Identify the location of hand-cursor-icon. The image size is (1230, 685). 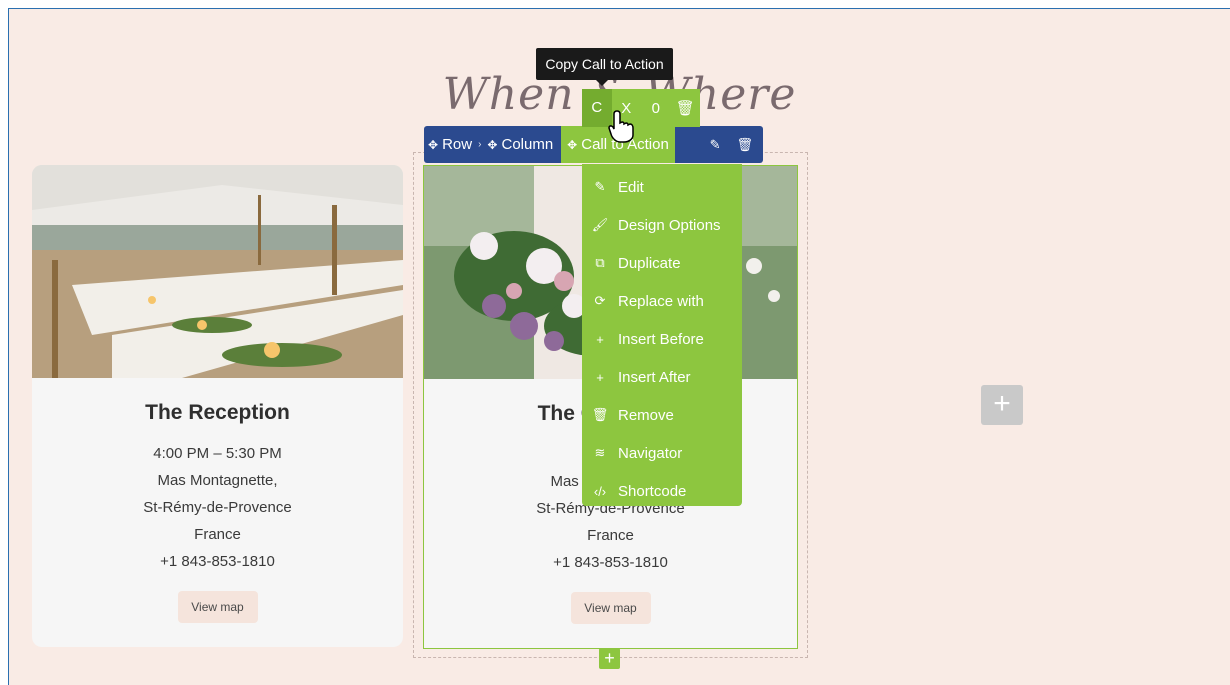
(621, 126).